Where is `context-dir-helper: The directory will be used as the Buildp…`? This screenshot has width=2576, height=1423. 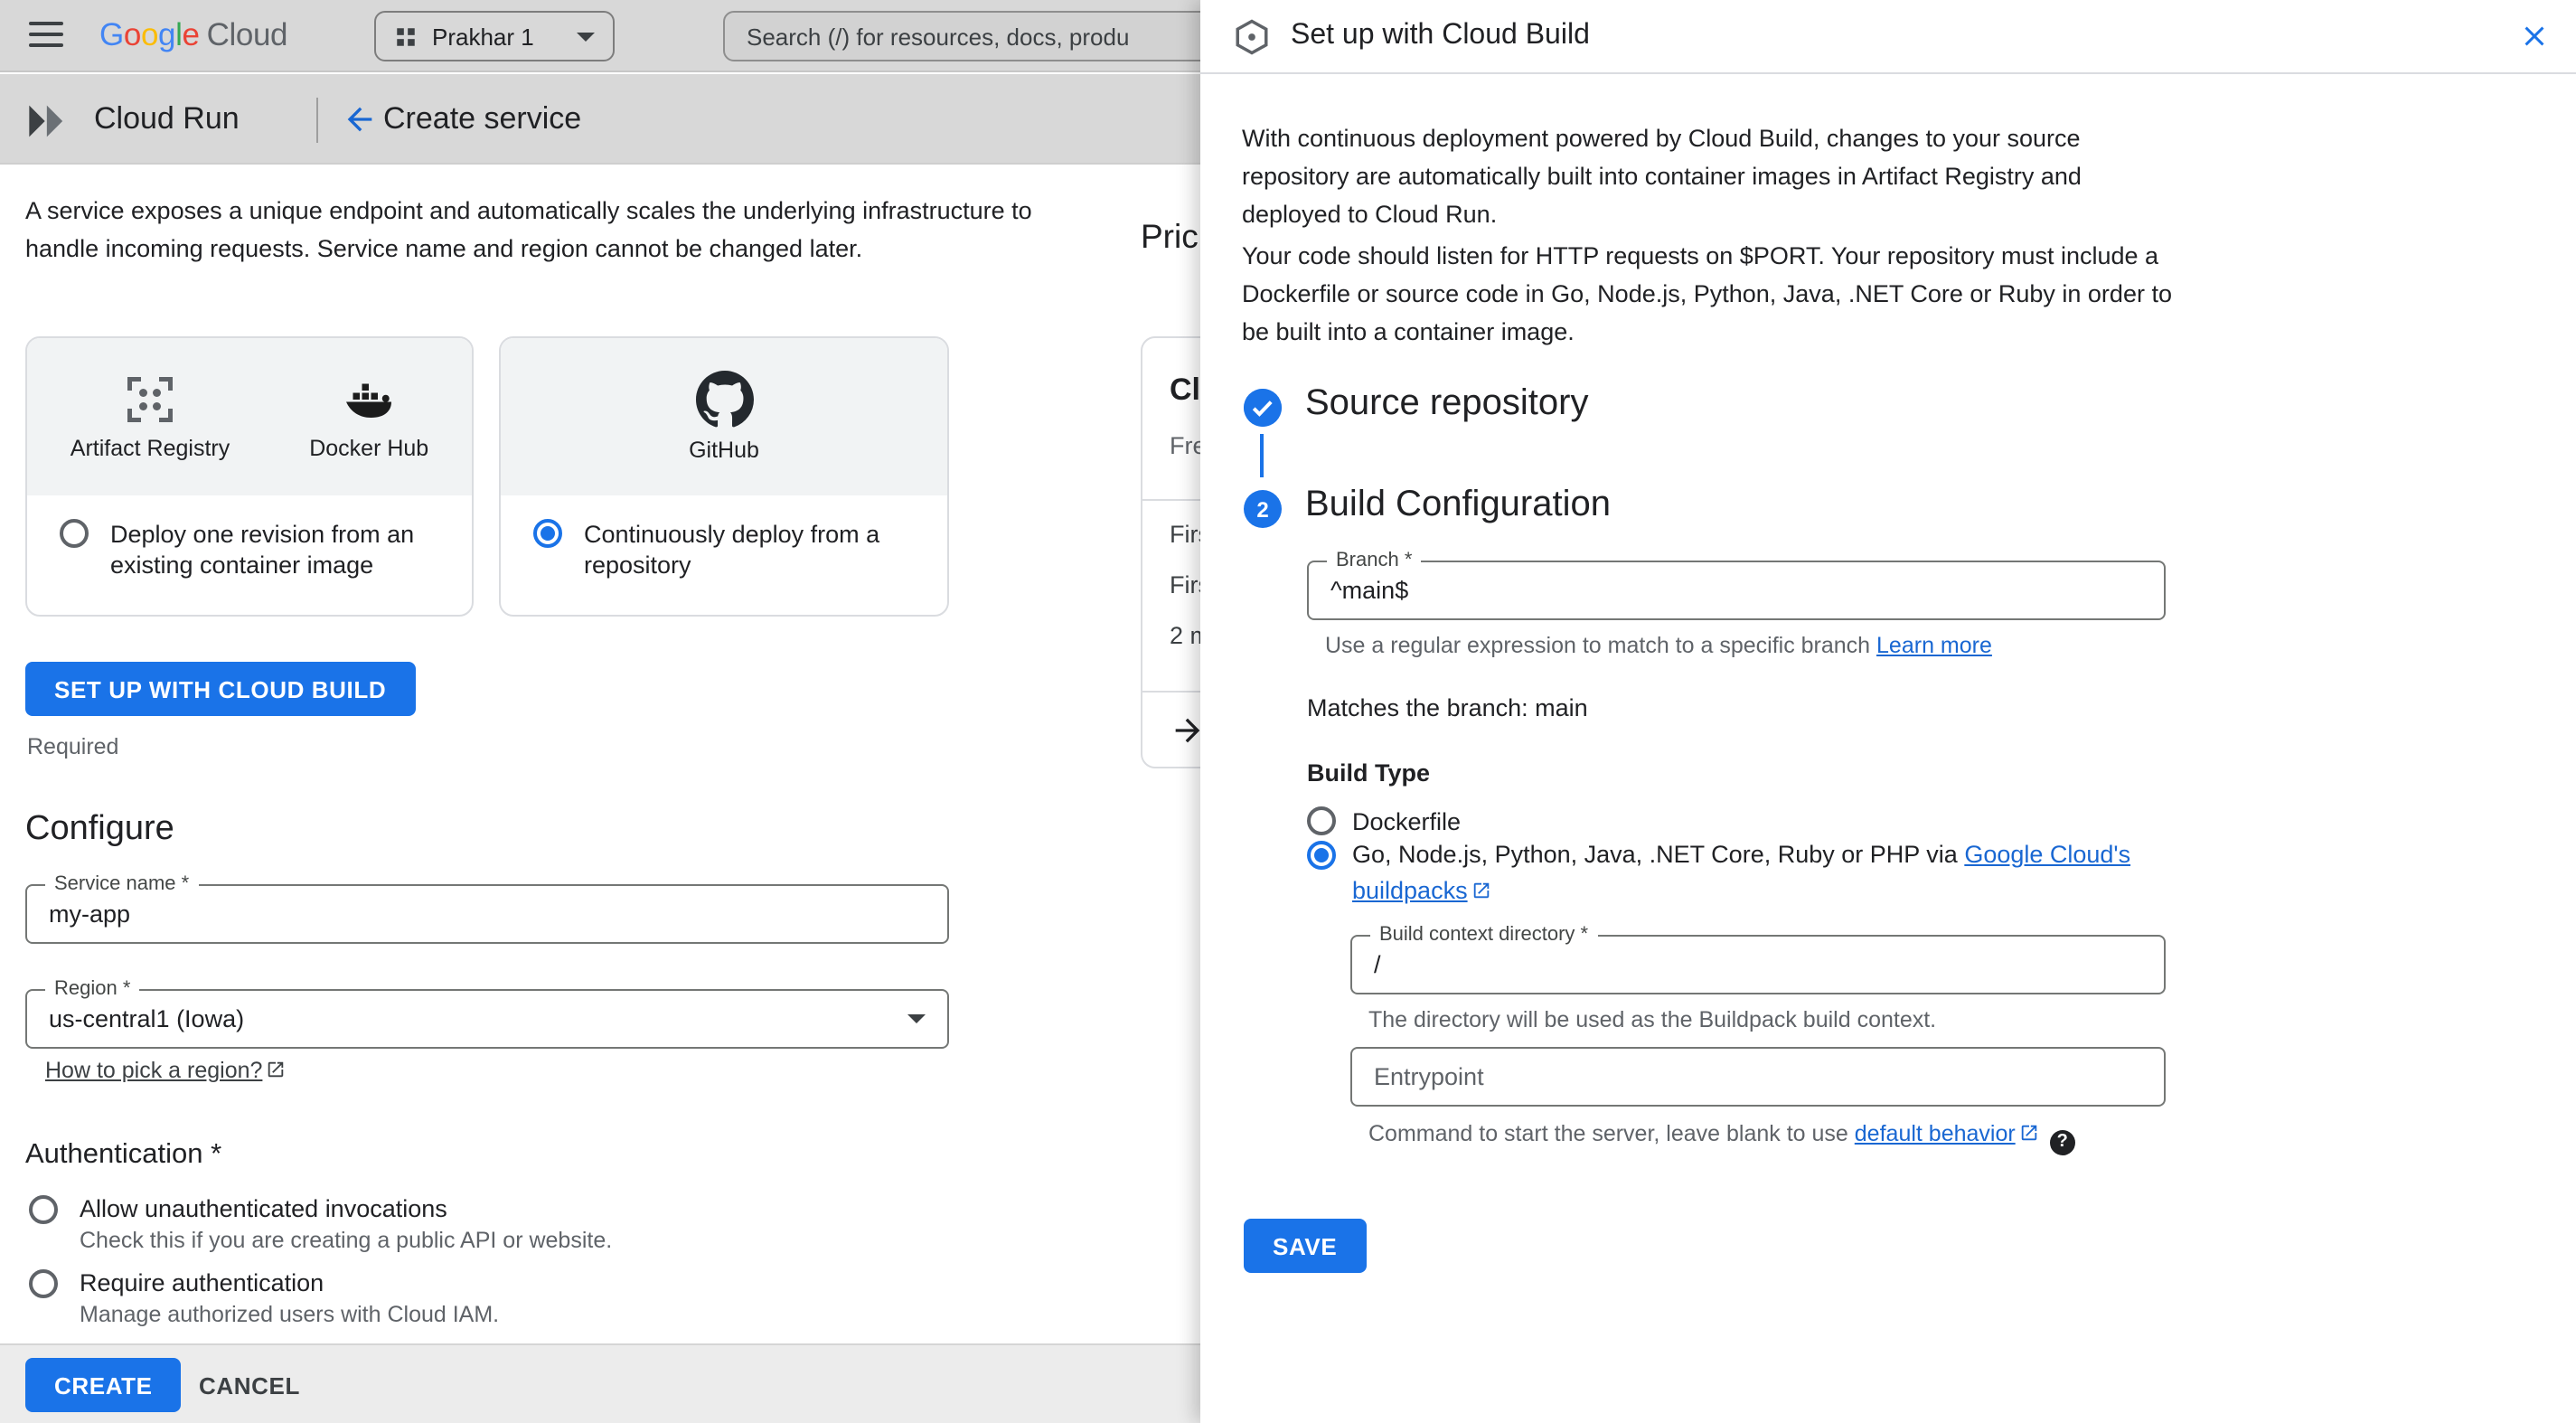 context-dir-helper: The directory will be used as the Buildp… is located at coordinates (1653, 1020).